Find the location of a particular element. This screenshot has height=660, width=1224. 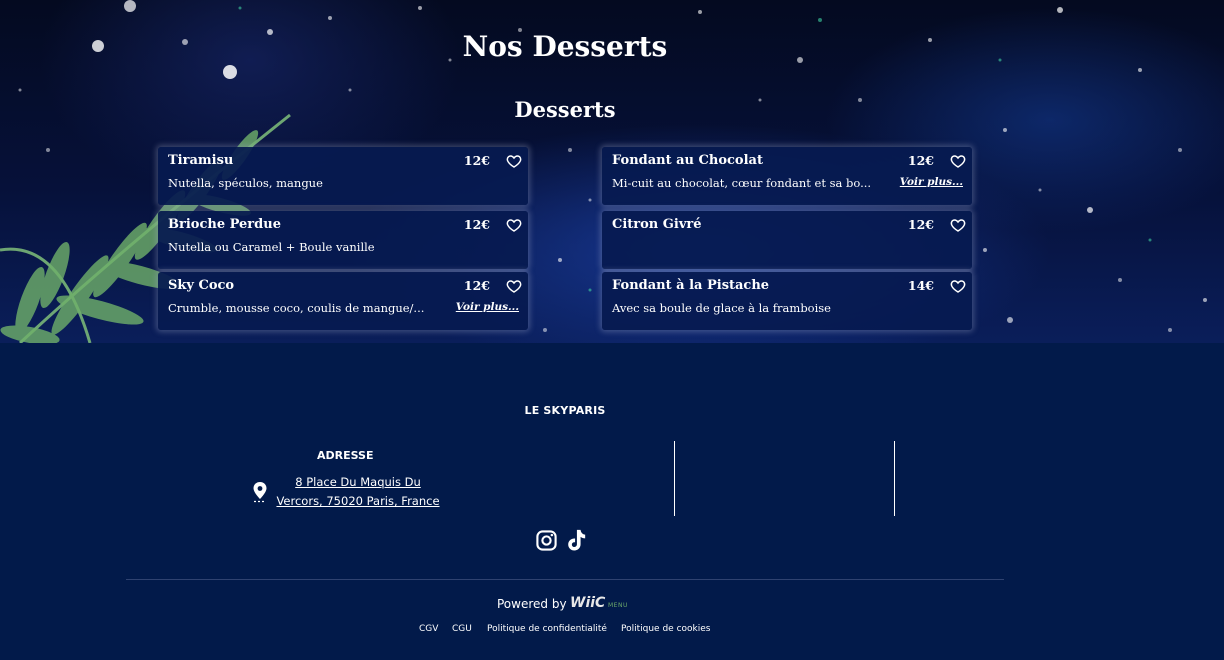

menu-item-card: Citron Givré 12€ is located at coordinates (787, 240).